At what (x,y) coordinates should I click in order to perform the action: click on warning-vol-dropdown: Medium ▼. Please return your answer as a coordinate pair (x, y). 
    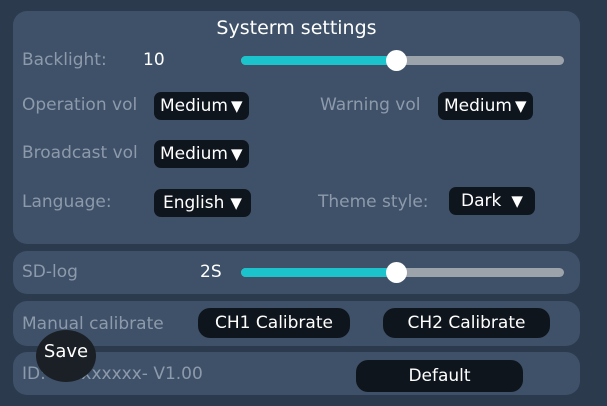
    Looking at the image, I should click on (485, 106).